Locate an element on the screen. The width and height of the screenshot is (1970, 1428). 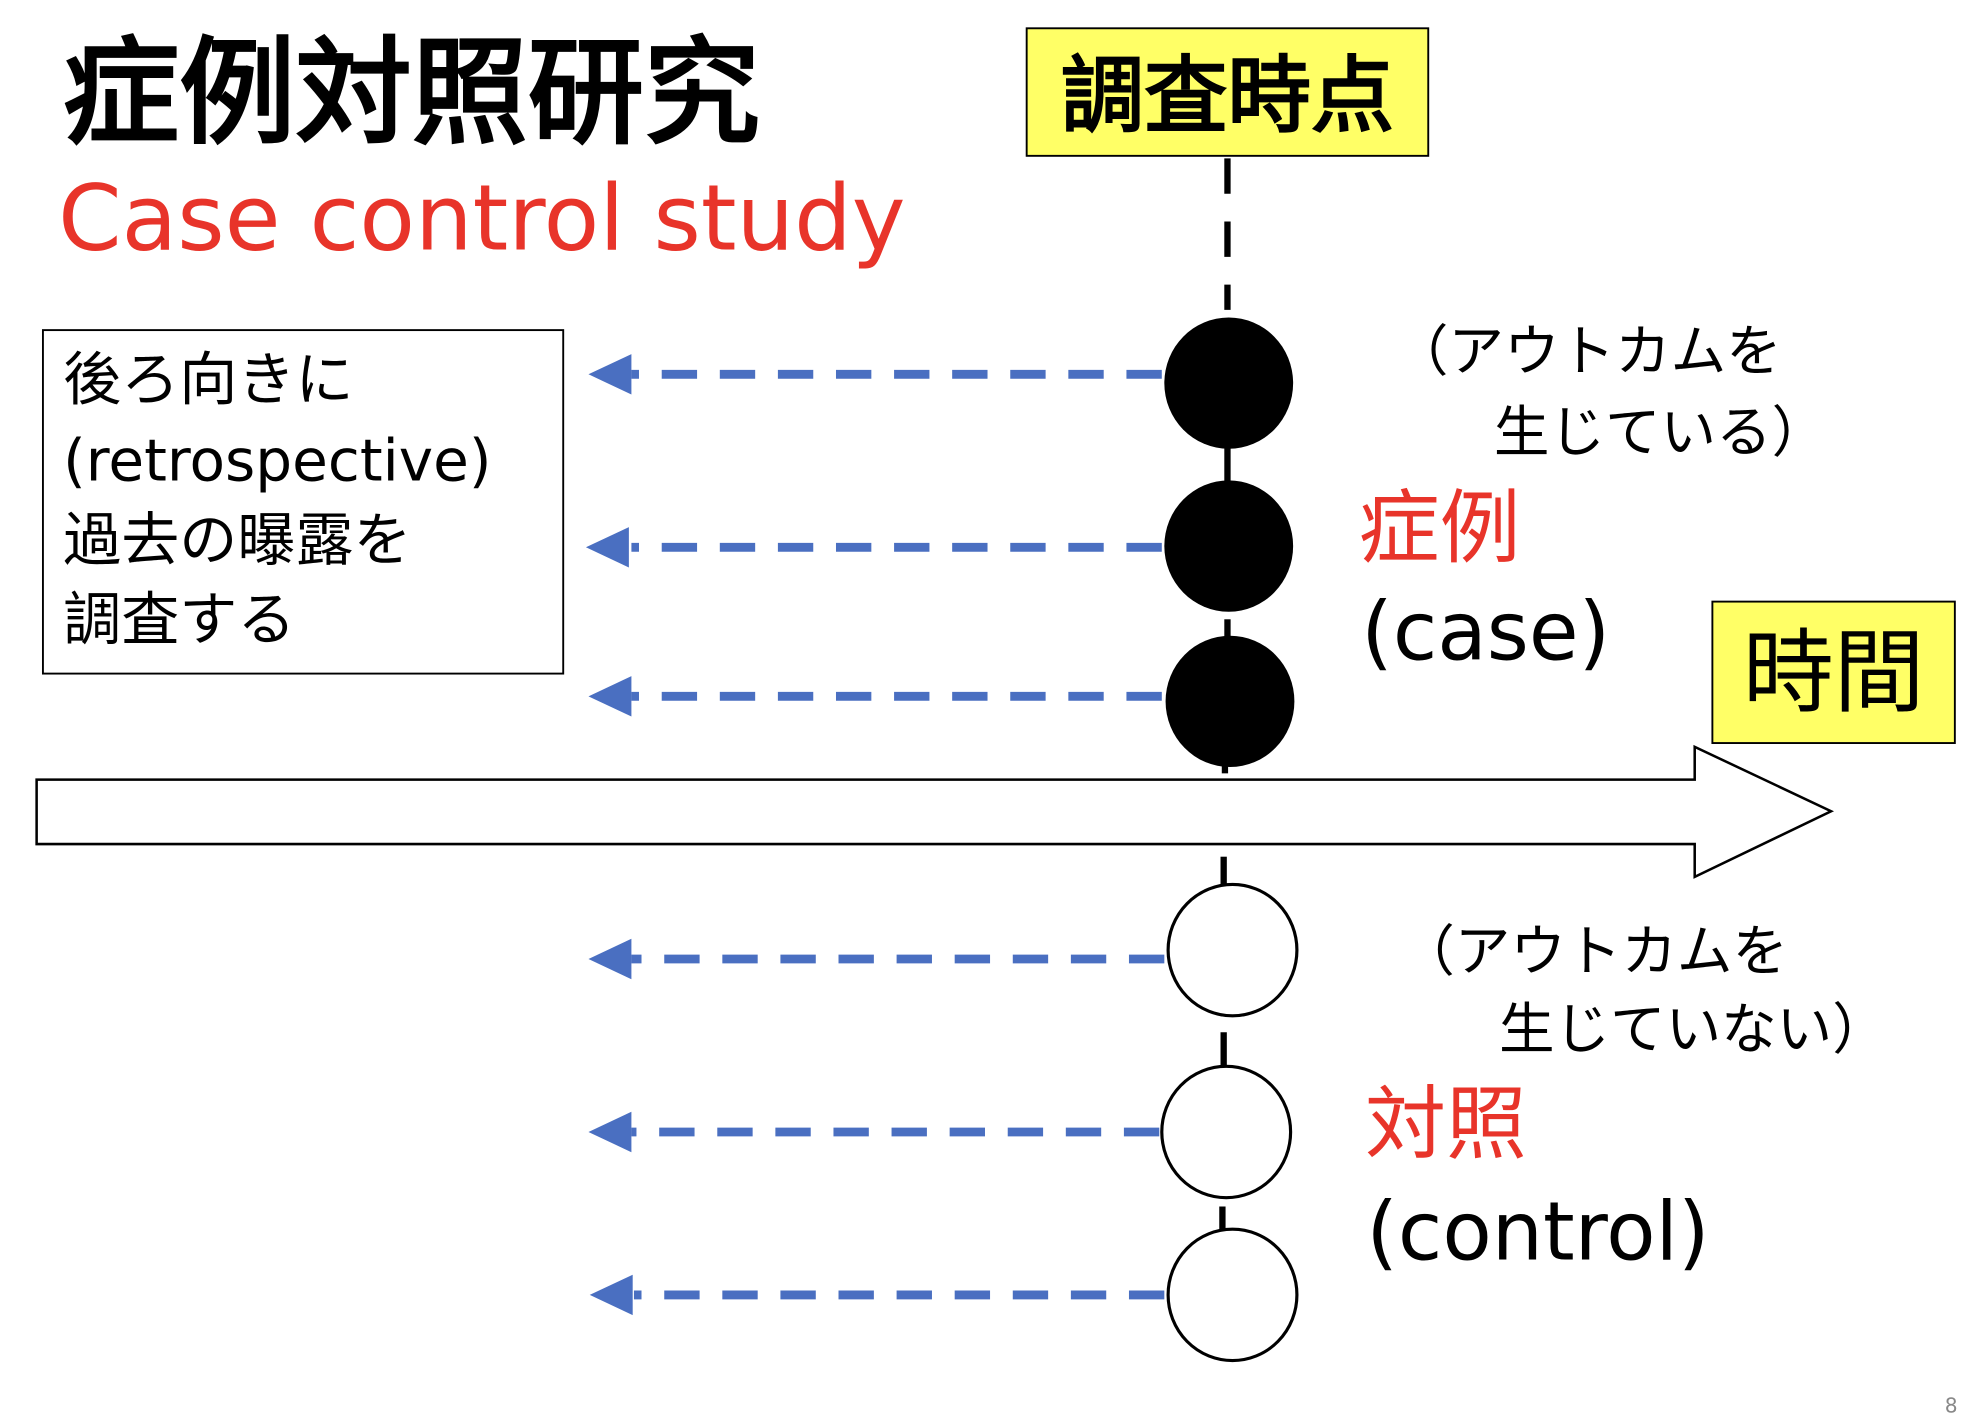
time-label: 時間 is located at coordinates (1834, 673).